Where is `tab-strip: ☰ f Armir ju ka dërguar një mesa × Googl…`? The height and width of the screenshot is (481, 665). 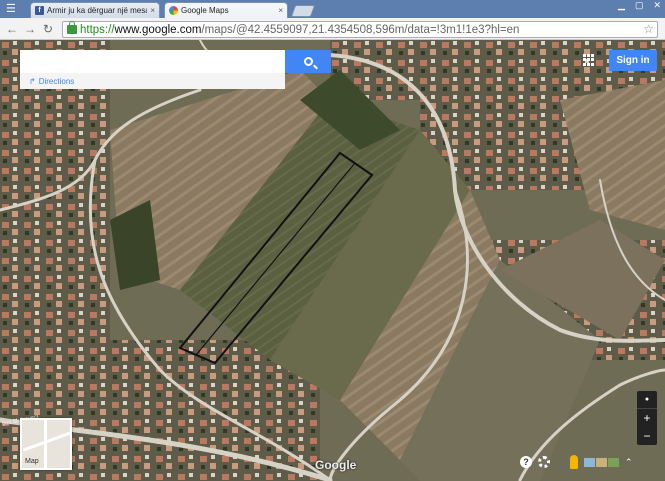
tab-strip: ☰ f Armir ju ka dërguar një mesa × Googl… is located at coordinates (332, 9).